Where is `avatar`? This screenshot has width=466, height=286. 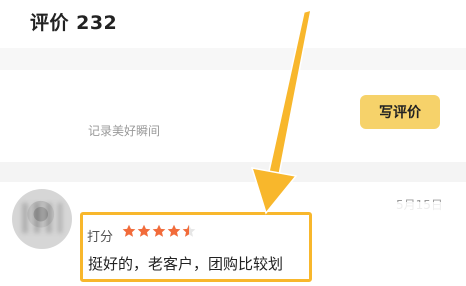
avatar is located at coordinates (42, 219).